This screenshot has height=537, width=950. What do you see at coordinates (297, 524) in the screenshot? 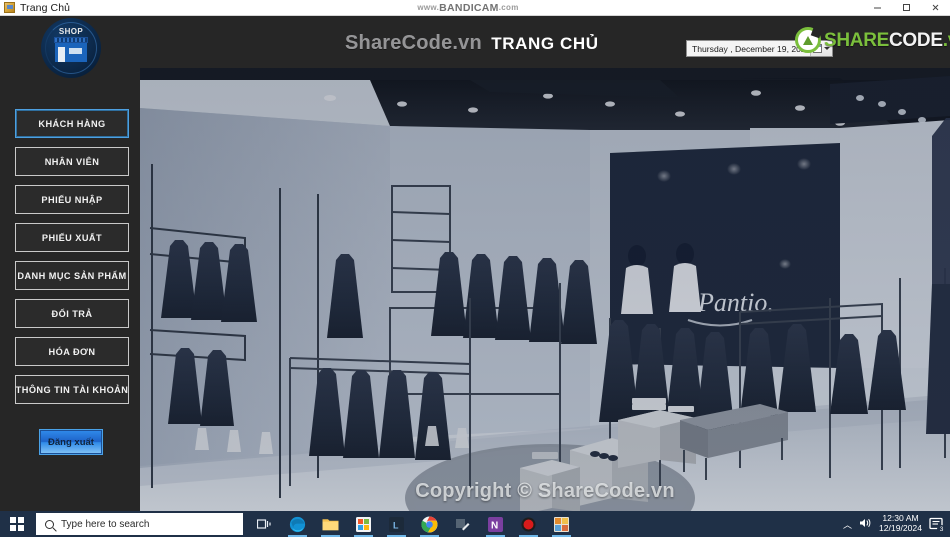
I see `edge-icon` at bounding box center [297, 524].